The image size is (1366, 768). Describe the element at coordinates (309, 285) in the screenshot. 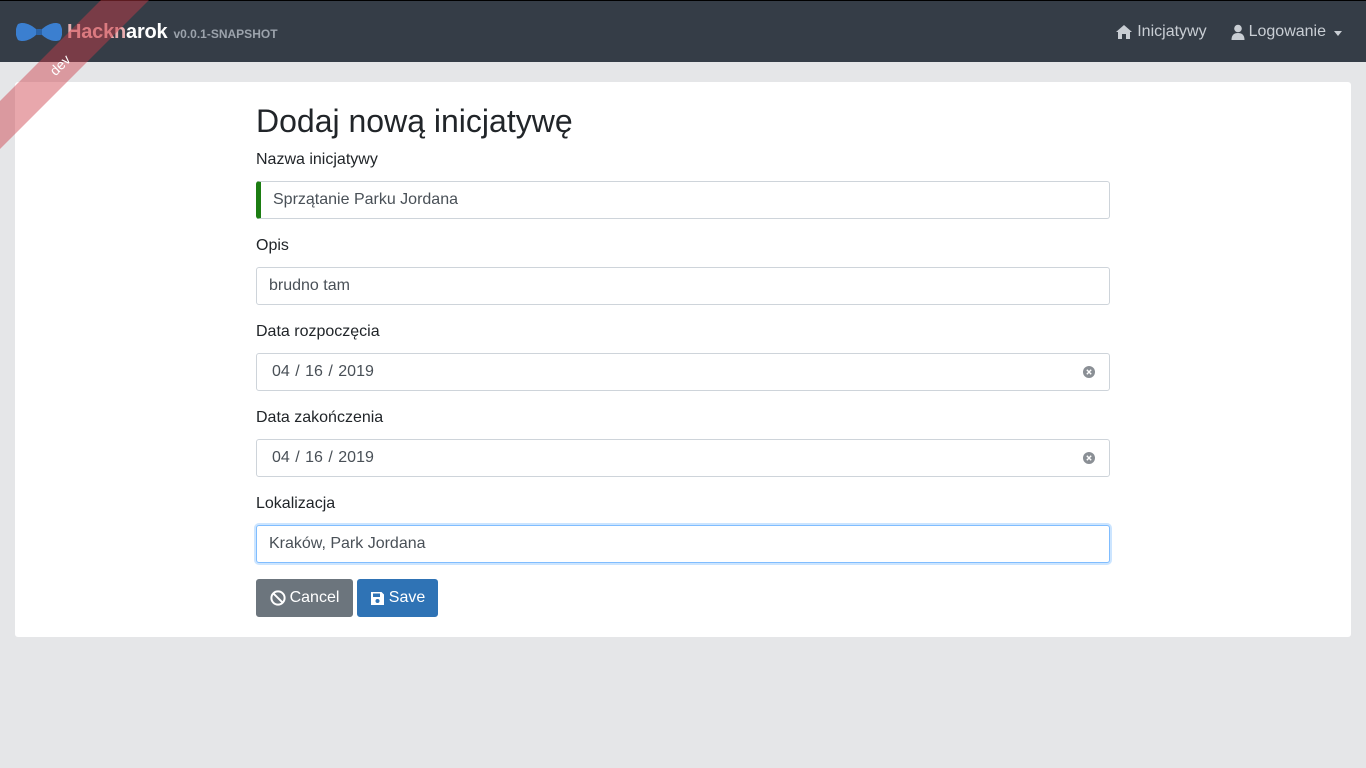

I see `description-input-value: brudno tam` at that location.